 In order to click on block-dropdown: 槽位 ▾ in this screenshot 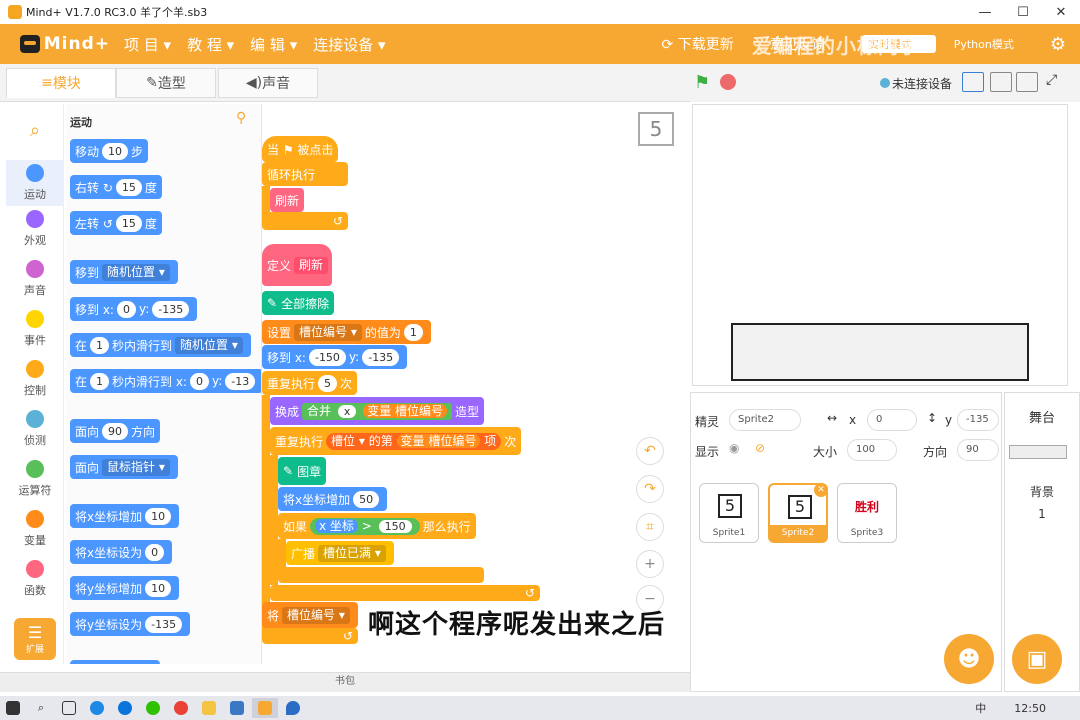, I will do `click(348, 441)`.